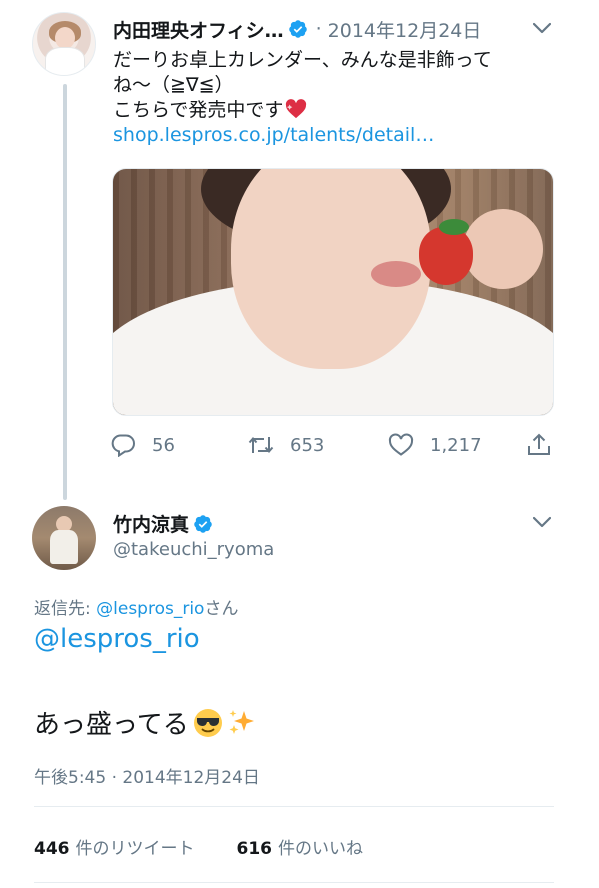 Image resolution: width=599 pixels, height=888 pixels. I want to click on thread-connector-line, so click(65, 292).